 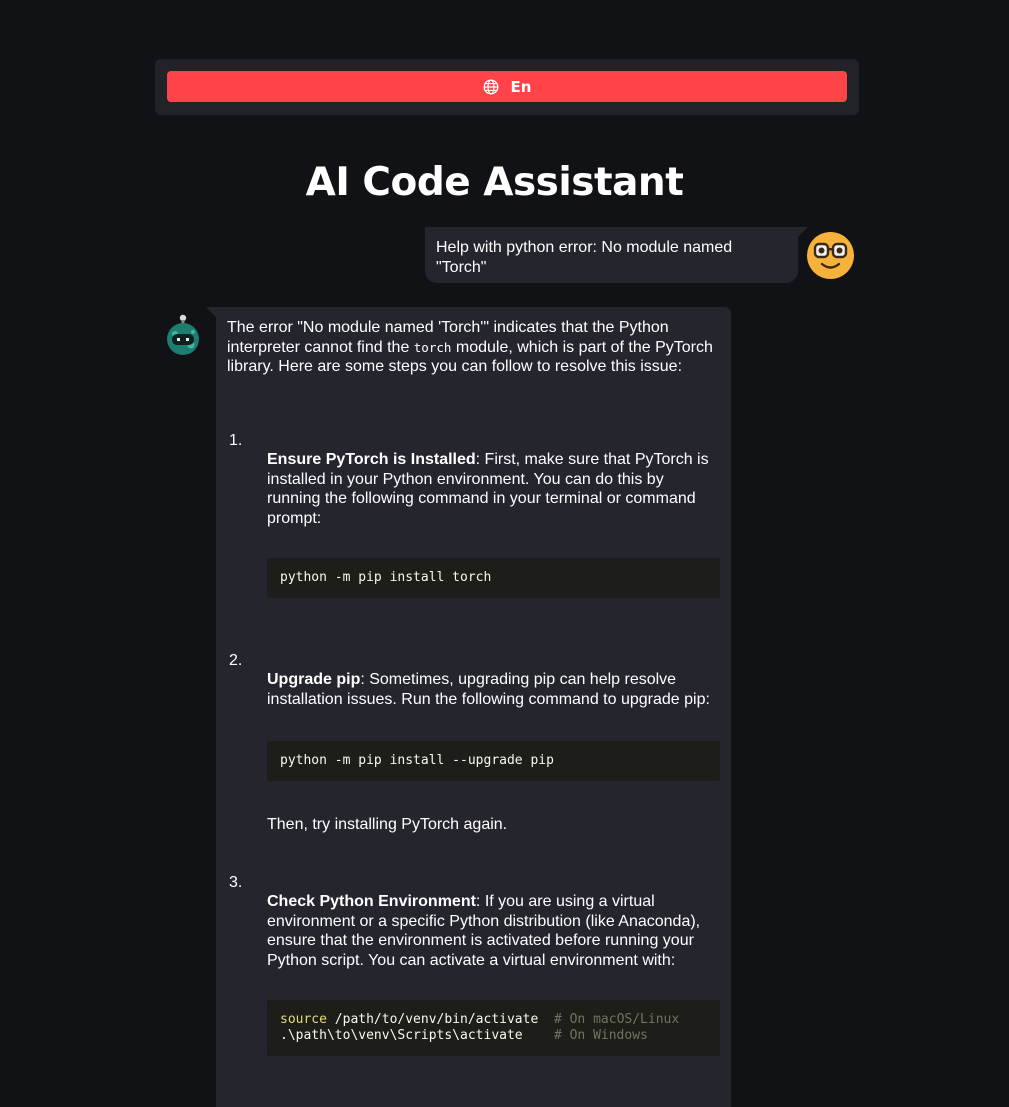 I want to click on inline-code: torch, so click(x=432, y=347).